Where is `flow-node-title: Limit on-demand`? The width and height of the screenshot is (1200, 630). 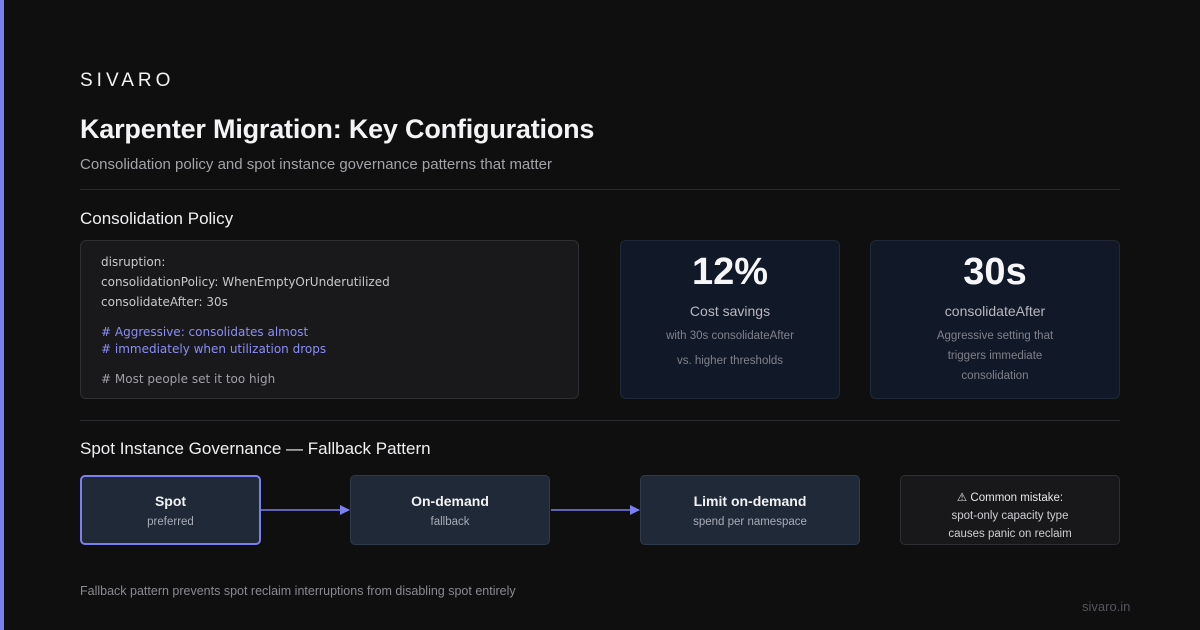 flow-node-title: Limit on-demand is located at coordinates (750, 501).